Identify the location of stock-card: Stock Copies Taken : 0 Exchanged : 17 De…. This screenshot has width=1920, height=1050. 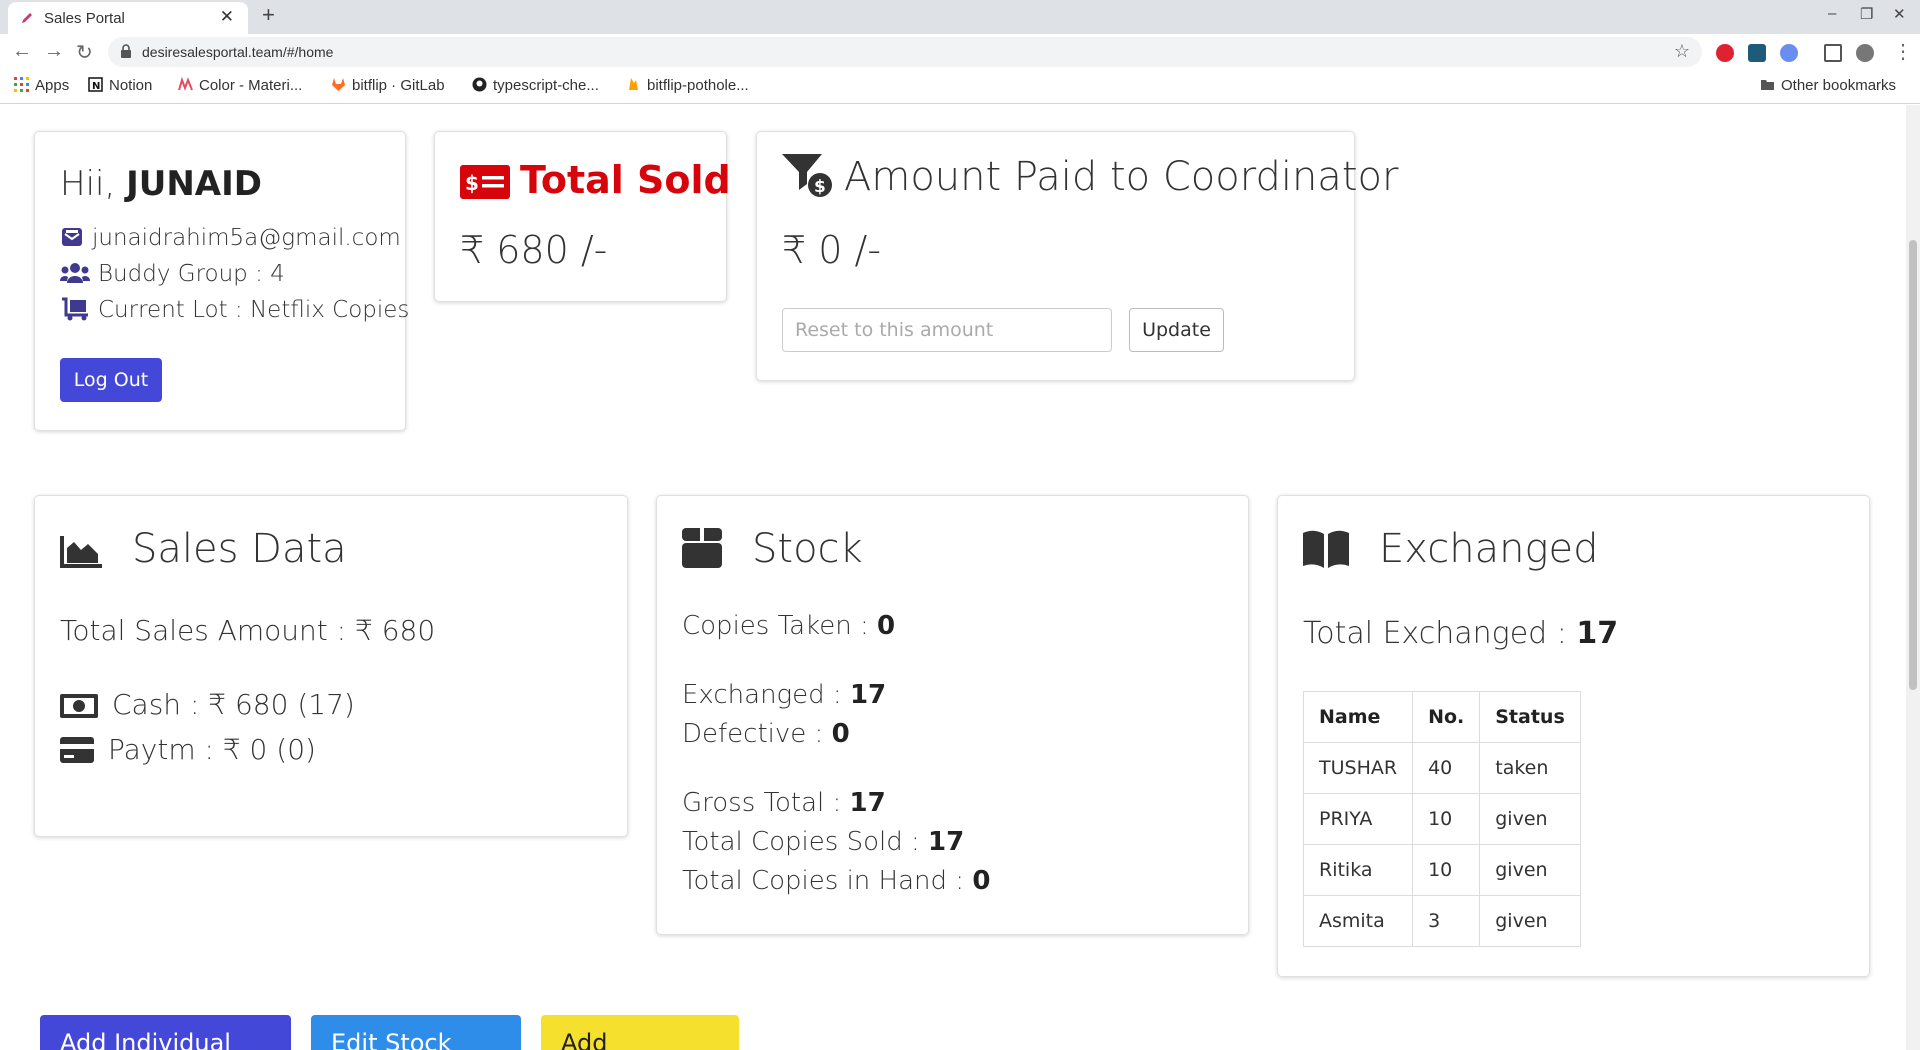
(952, 715).